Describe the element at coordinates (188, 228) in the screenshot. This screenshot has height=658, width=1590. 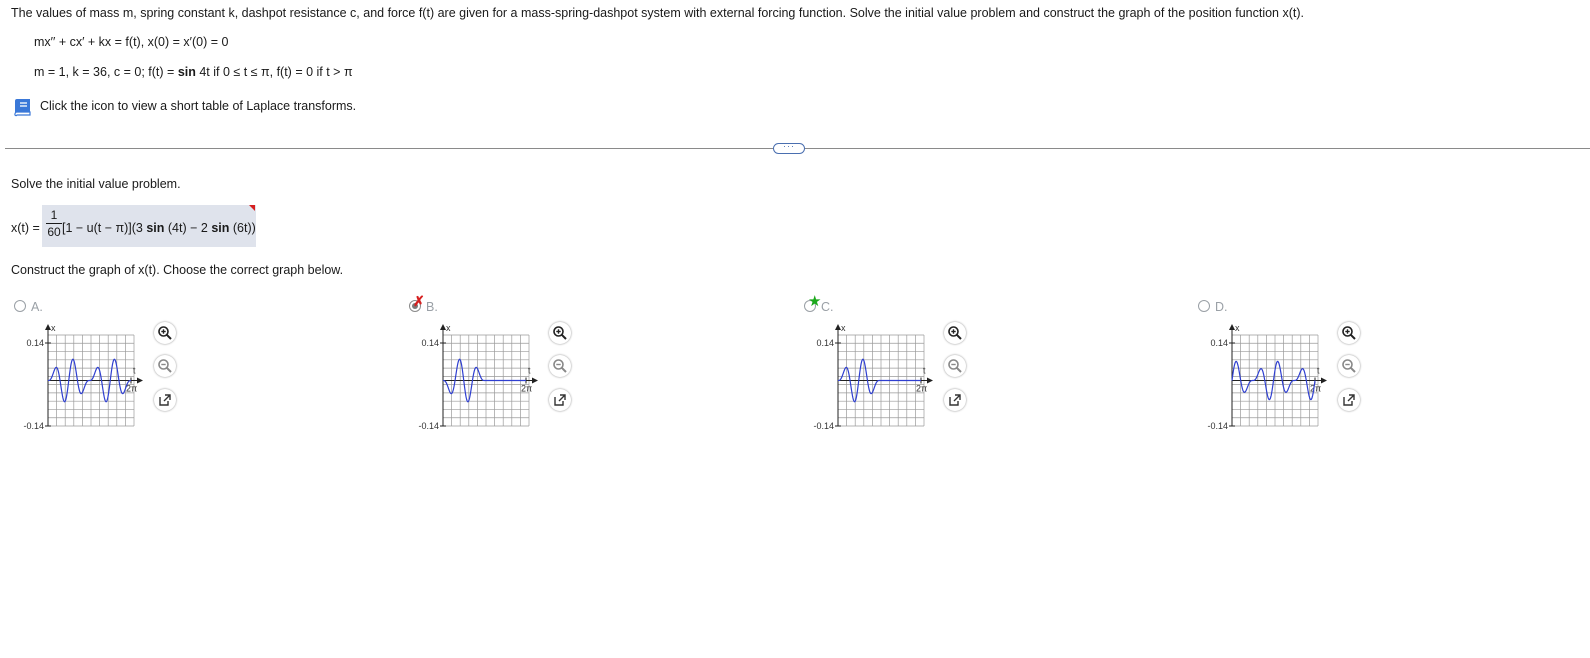
I see `answer-part-b: (4t) − 2` at that location.